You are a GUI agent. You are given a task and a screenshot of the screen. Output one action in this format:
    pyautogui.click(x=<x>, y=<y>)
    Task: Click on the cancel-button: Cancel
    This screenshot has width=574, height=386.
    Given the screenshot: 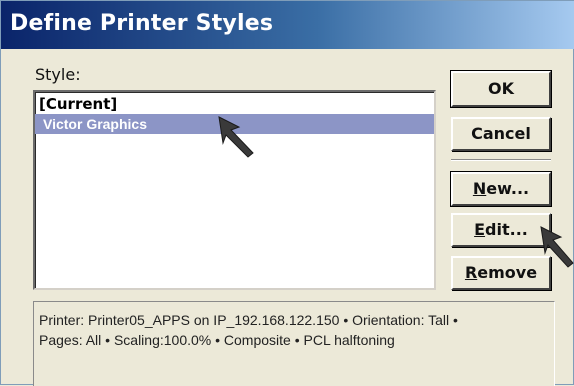 What is the action you would take?
    pyautogui.click(x=501, y=134)
    